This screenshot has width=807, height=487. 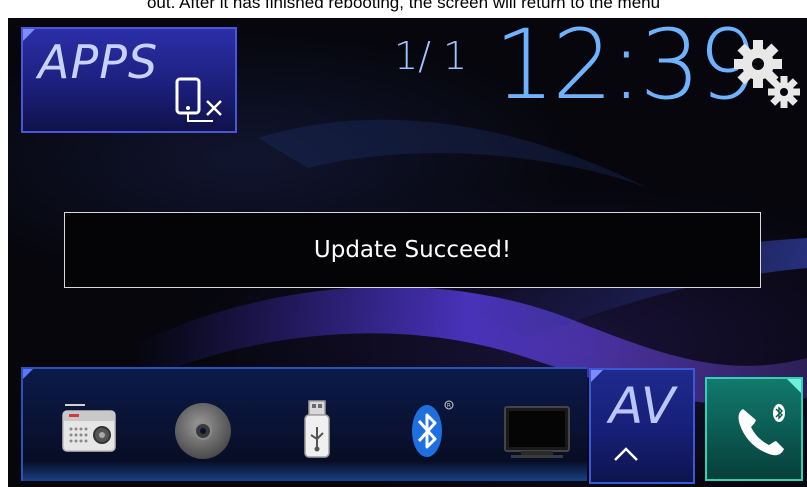 What do you see at coordinates (198, 99) in the screenshot?
I see `phone-disconnected-icon` at bounding box center [198, 99].